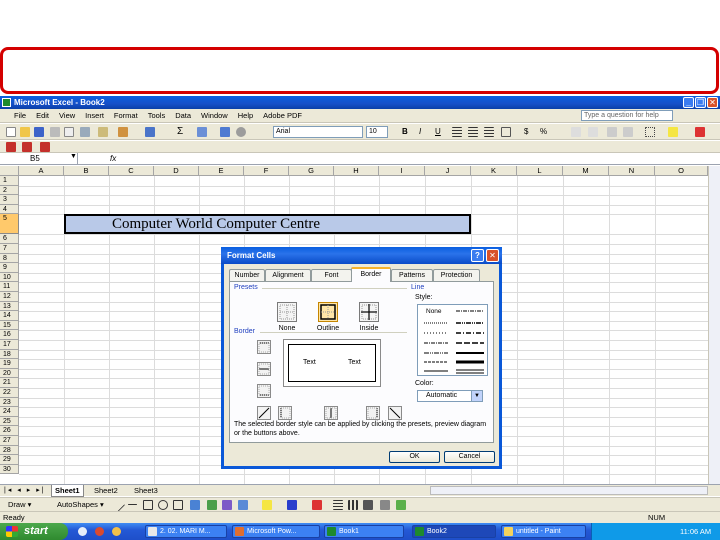  I want to click on column-header: N, so click(632, 171).